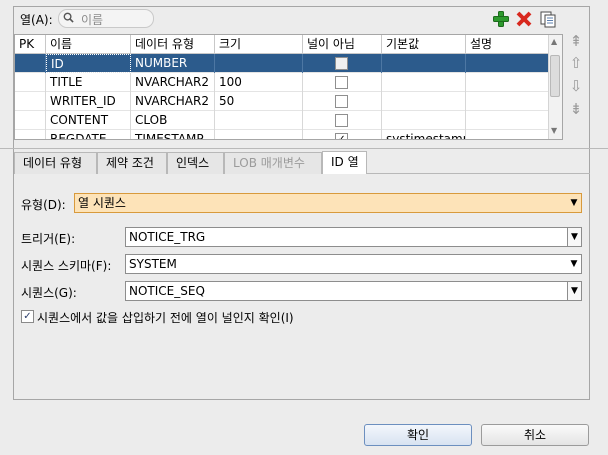 The height and width of the screenshot is (455, 608). Describe the element at coordinates (88, 82) in the screenshot. I see `cell-name: TITLE` at that location.